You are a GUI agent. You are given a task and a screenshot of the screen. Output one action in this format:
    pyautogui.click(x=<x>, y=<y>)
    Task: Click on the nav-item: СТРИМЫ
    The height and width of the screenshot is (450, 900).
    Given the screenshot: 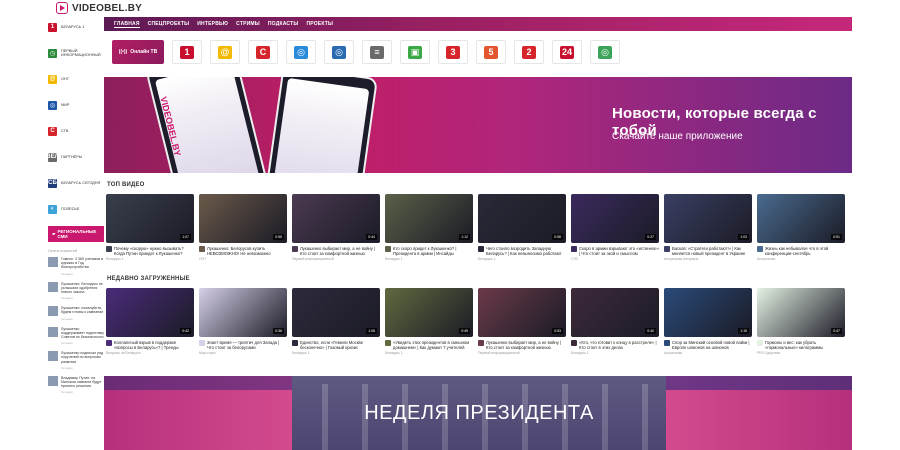 What is the action you would take?
    pyautogui.click(x=248, y=24)
    